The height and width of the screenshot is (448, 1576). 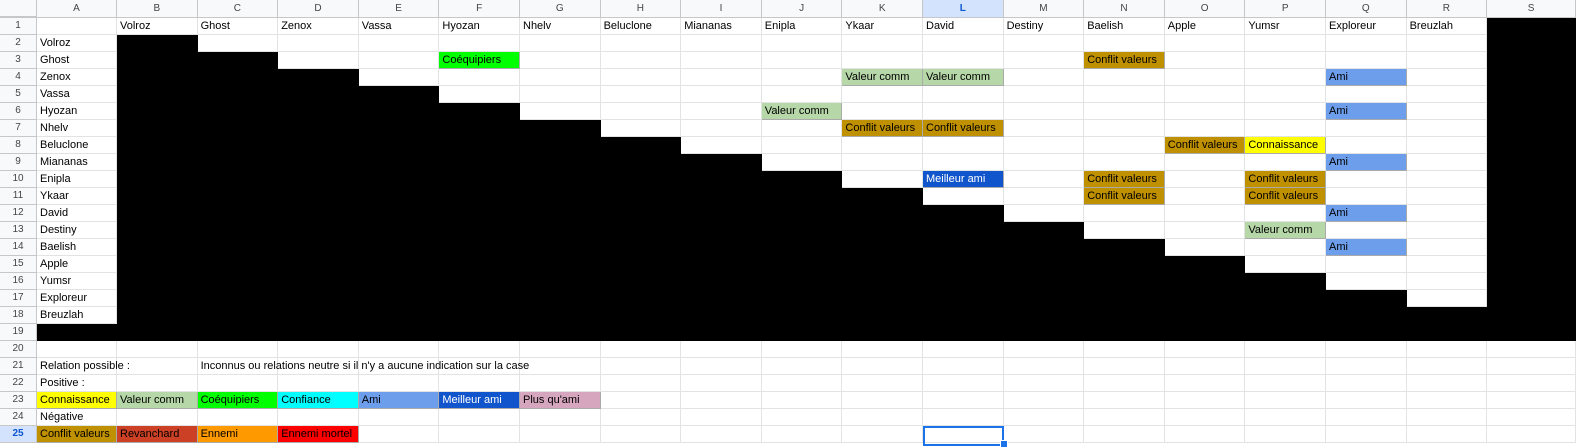 What do you see at coordinates (18, 332) in the screenshot?
I see `row-header-19: 19` at bounding box center [18, 332].